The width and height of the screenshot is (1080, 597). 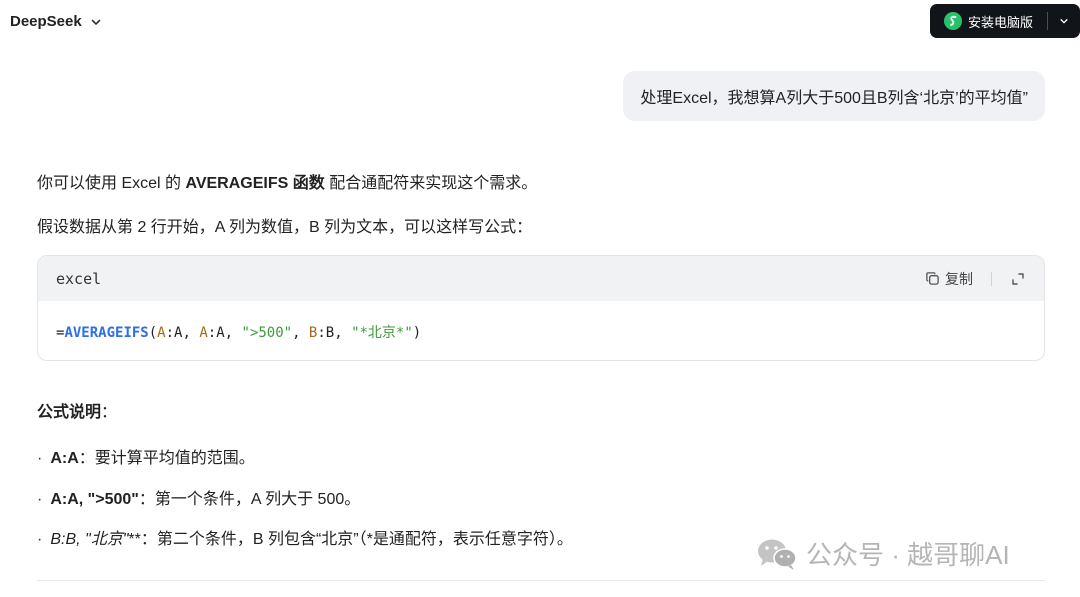 I want to click on user-message-bubble: 处理Excel，我想算A列大于500且B列含‘北京’的平均值”, so click(x=834, y=96).